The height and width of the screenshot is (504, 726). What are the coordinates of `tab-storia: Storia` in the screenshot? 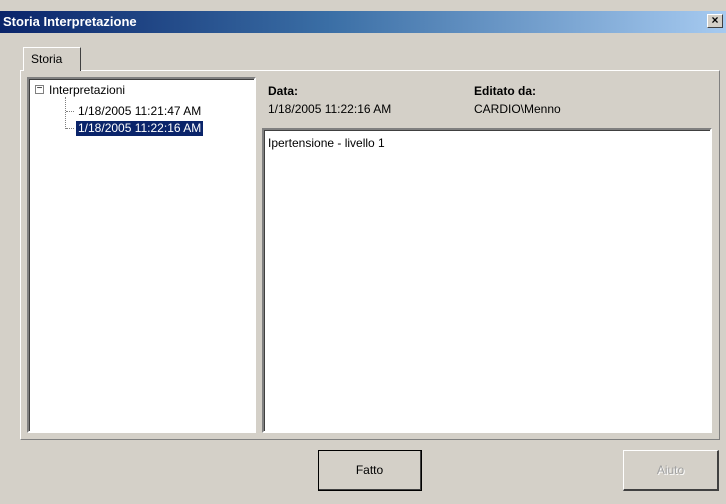 It's located at (52, 59).